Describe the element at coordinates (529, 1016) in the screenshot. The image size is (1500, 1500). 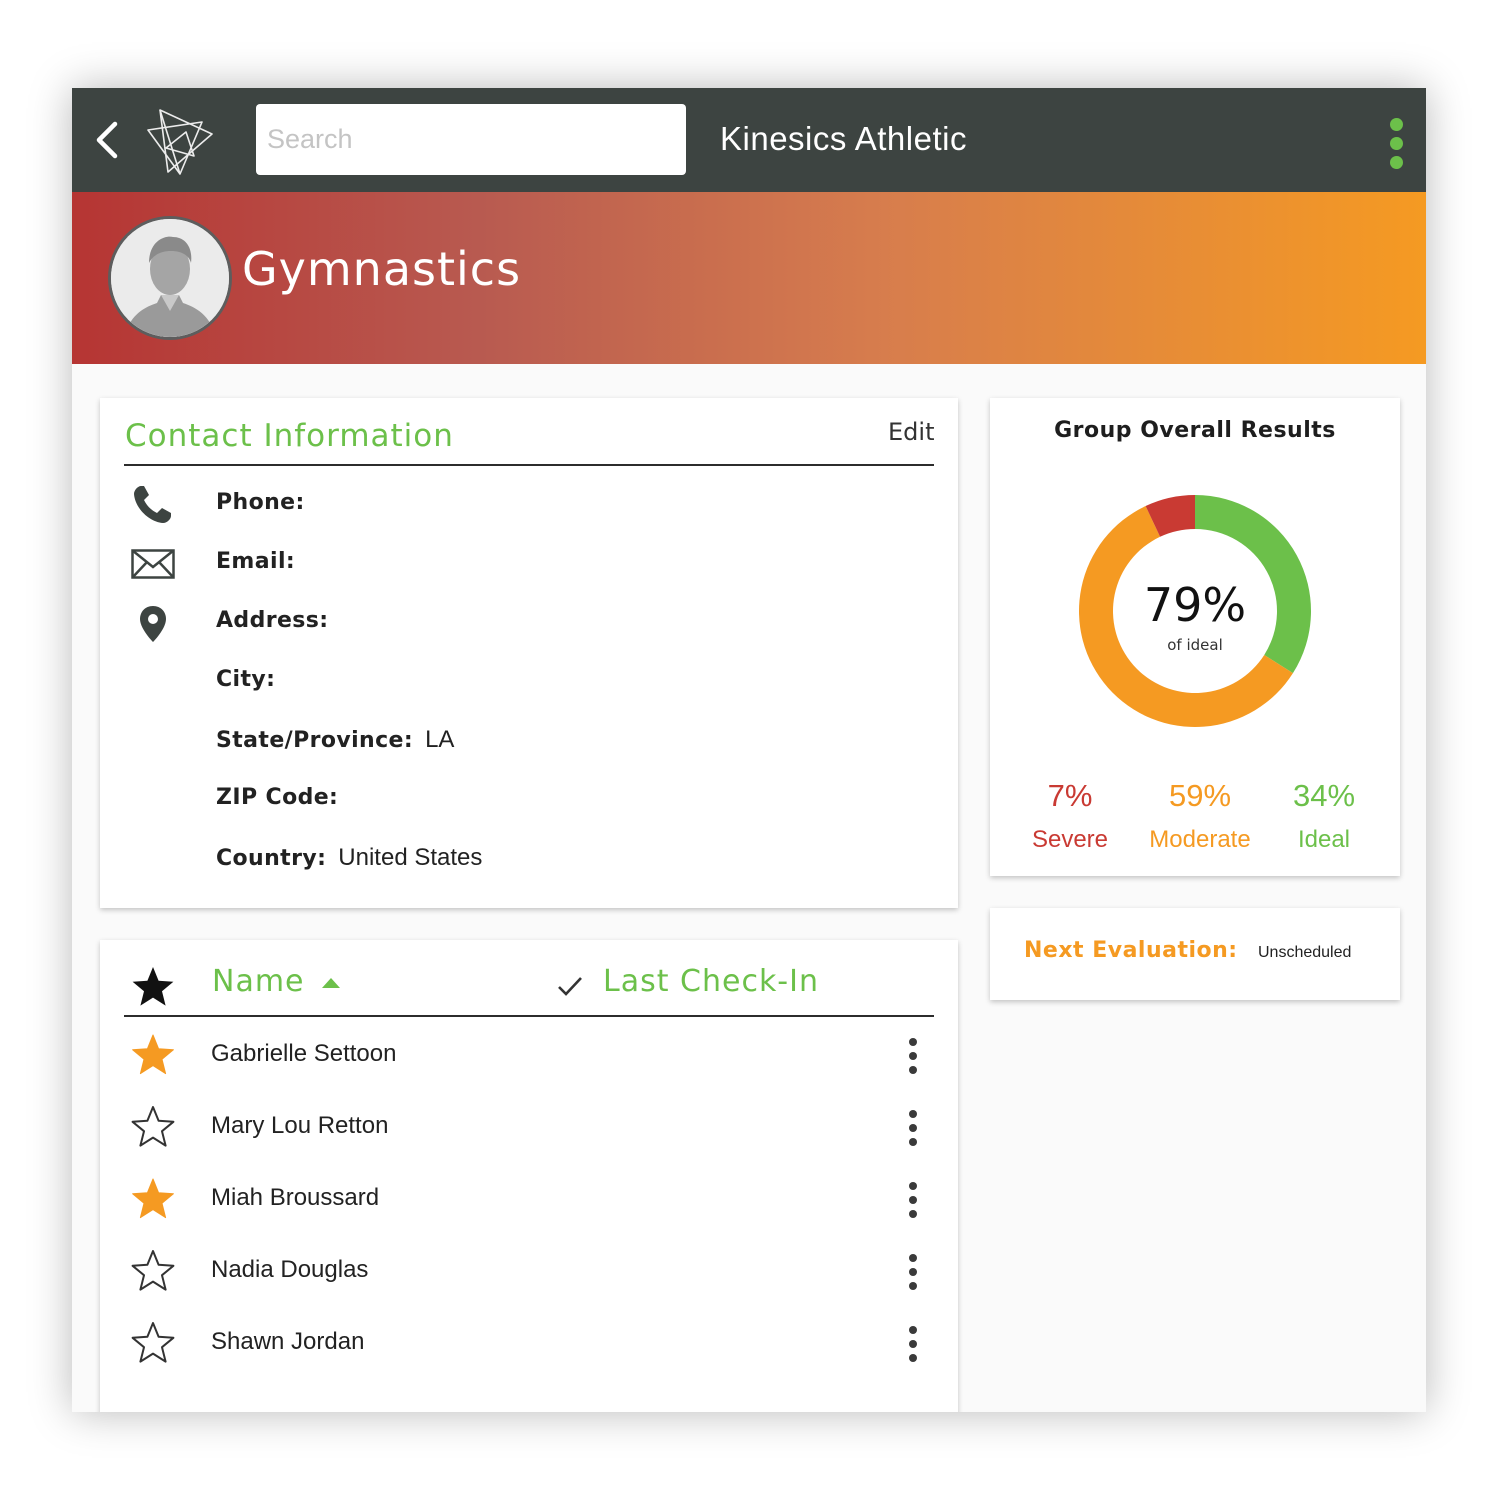
I see `list-header-divider` at that location.